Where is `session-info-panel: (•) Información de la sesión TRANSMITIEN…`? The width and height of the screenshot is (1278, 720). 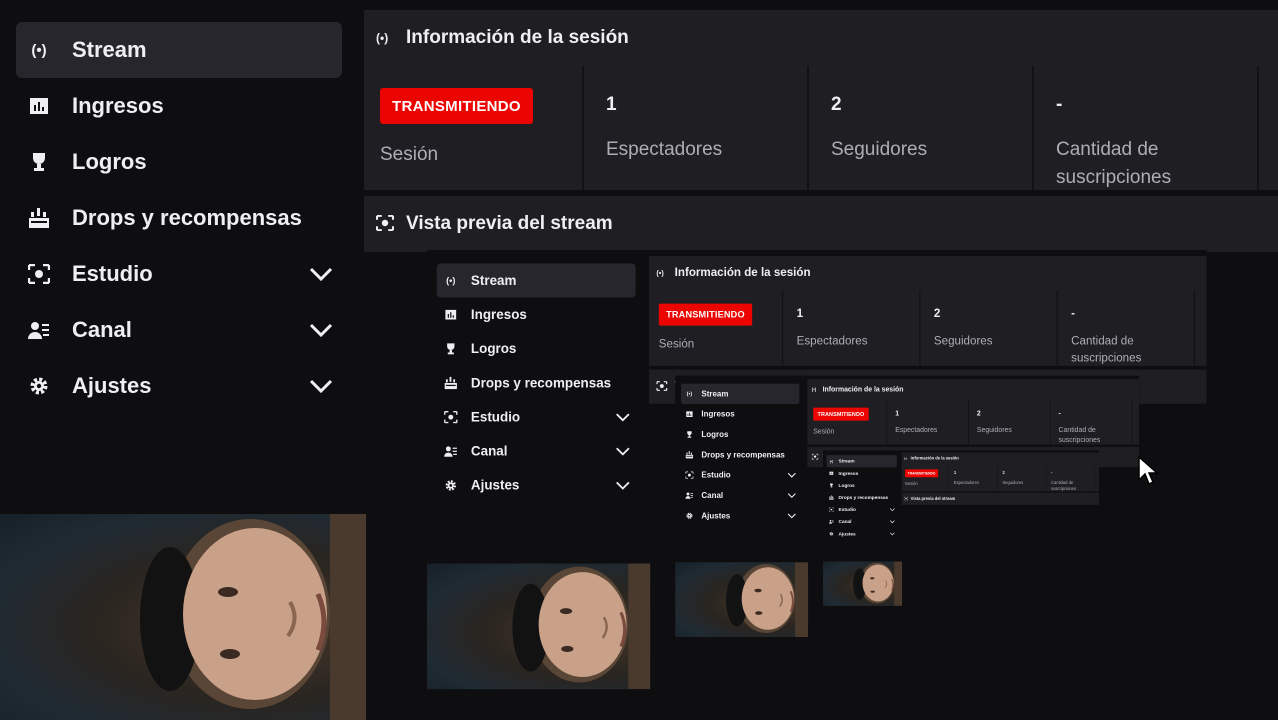 session-info-panel: (•) Información de la sesión TRANSMITIEN… is located at coordinates (973, 412).